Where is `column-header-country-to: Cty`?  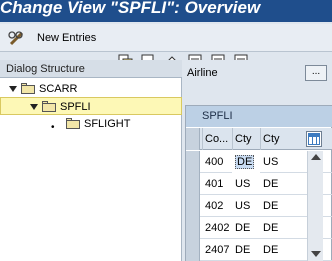
column-header-country-to: Cty is located at coordinates (275, 139).